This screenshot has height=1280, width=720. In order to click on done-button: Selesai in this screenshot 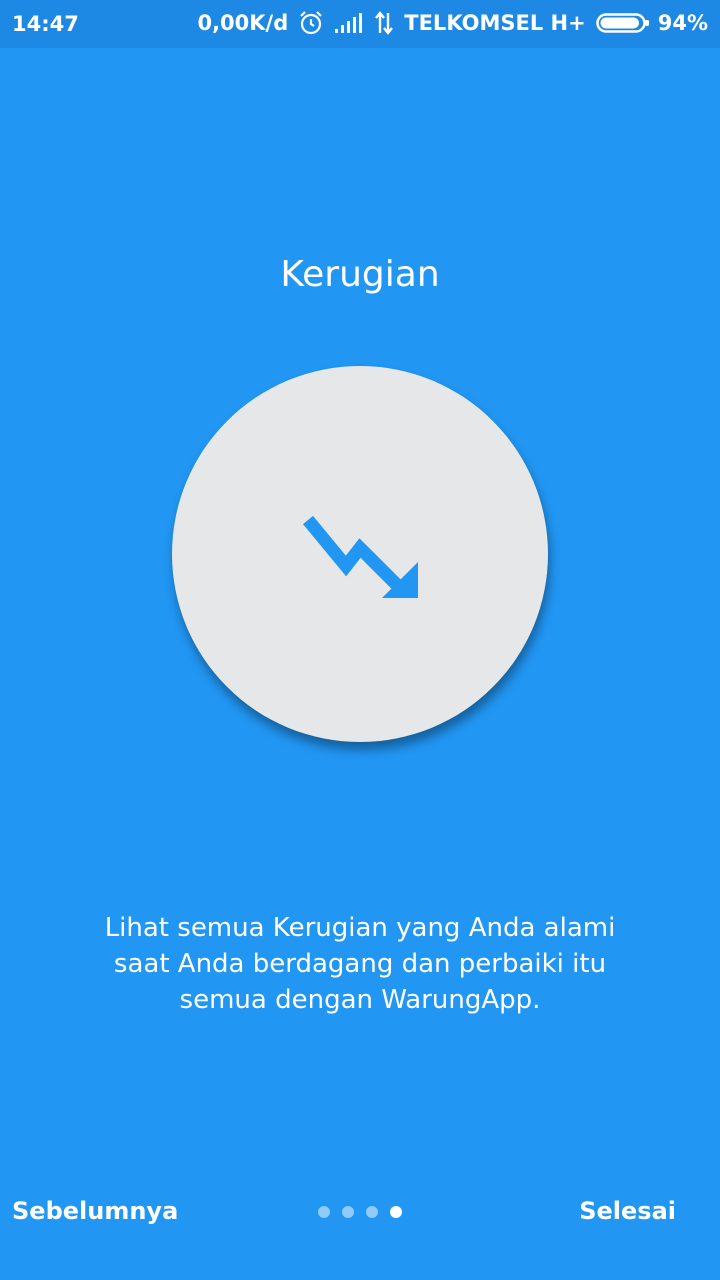, I will do `click(627, 1211)`.